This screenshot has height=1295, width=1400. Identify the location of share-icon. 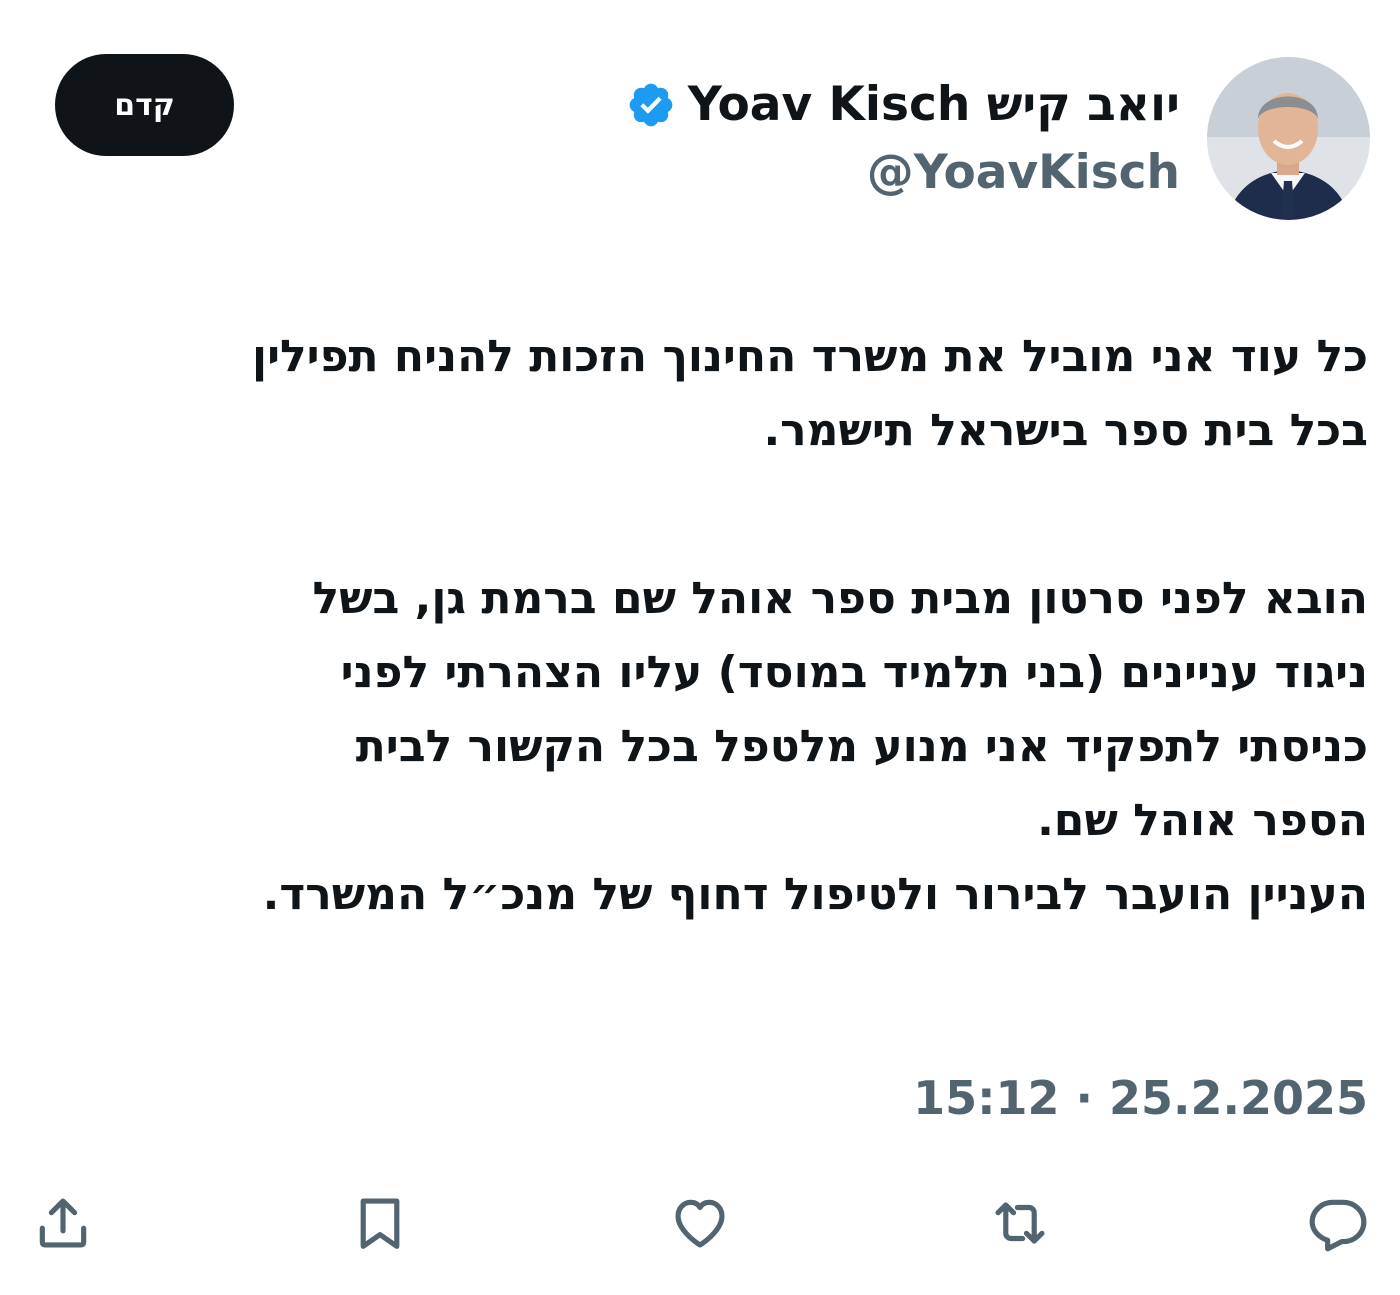
(63, 1223).